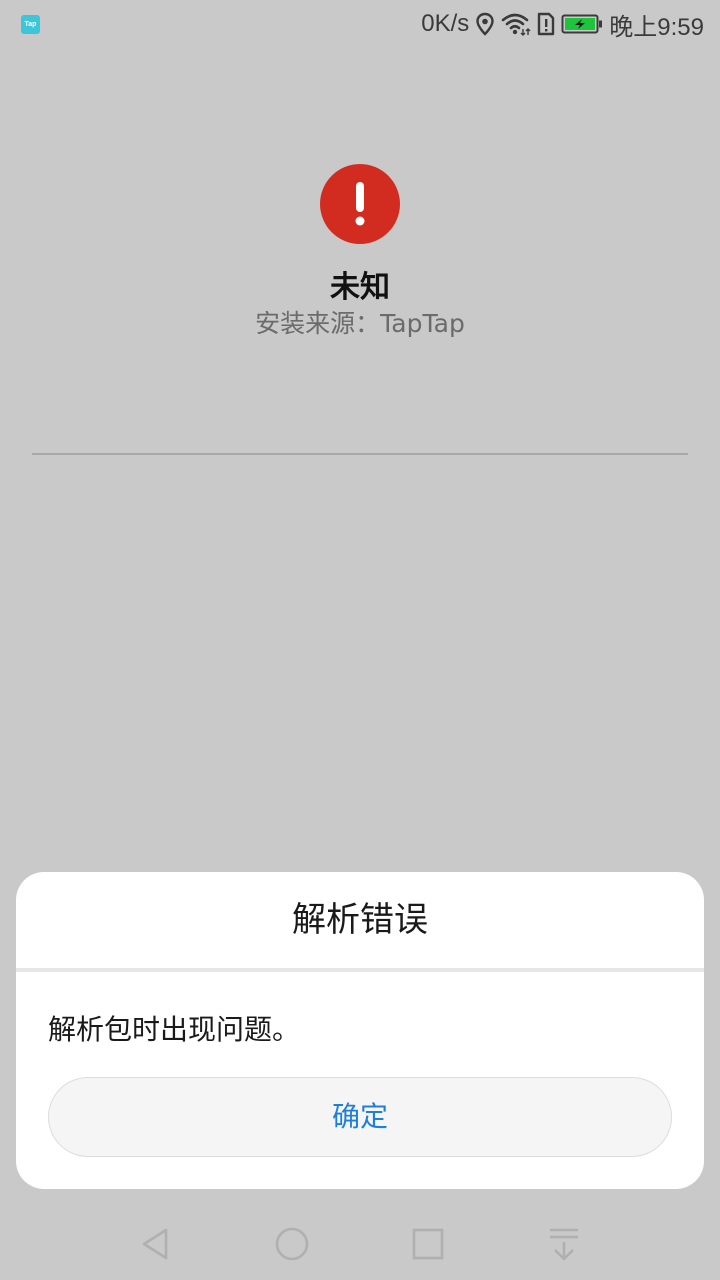  What do you see at coordinates (360, 323) in the screenshot?
I see `install-source: 安装来源：TapTap` at bounding box center [360, 323].